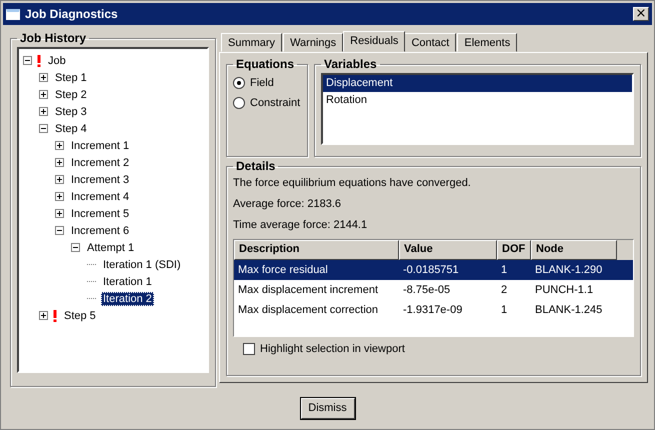 The width and height of the screenshot is (655, 430). What do you see at coordinates (431, 270) in the screenshot?
I see `table-cell-text: -0.0185751` at bounding box center [431, 270].